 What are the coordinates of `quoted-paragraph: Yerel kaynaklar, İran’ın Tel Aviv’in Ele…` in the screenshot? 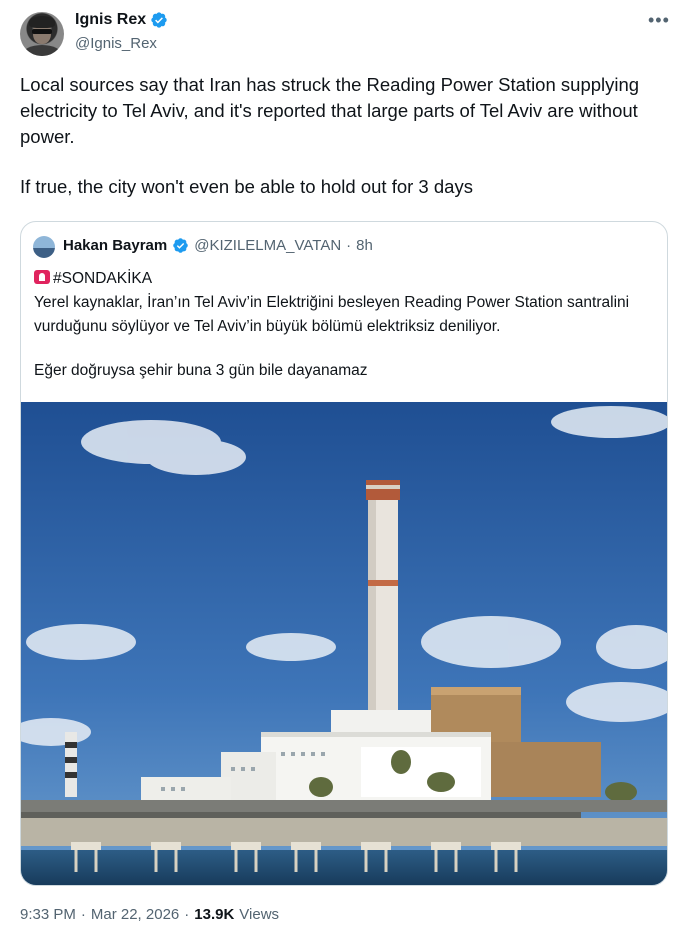 It's located at (332, 314).